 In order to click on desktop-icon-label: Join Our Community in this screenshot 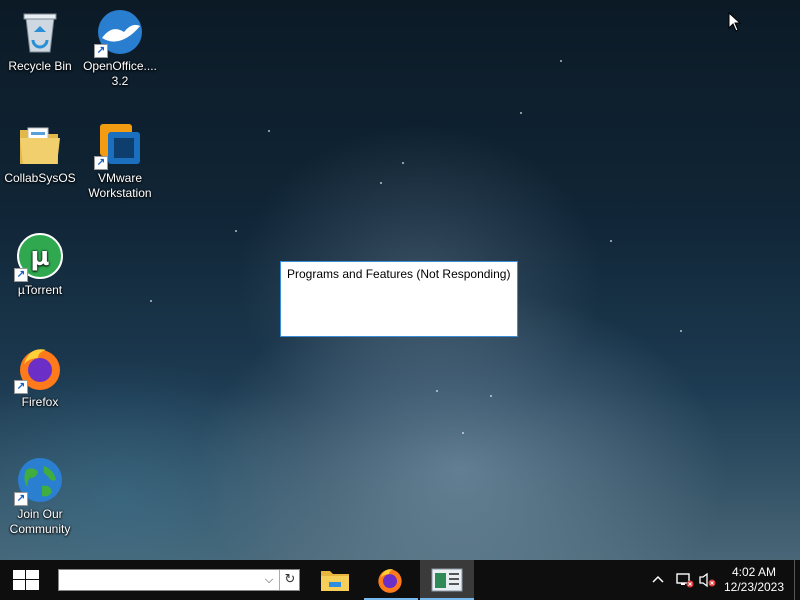, I will do `click(40, 521)`.